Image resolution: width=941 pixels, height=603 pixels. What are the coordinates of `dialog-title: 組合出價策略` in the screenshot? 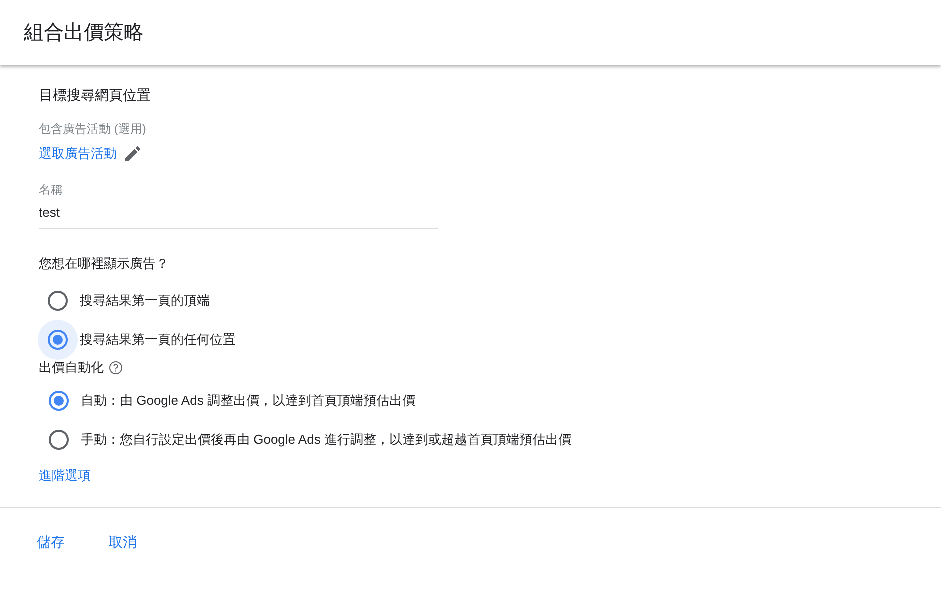 It's located at (84, 33).